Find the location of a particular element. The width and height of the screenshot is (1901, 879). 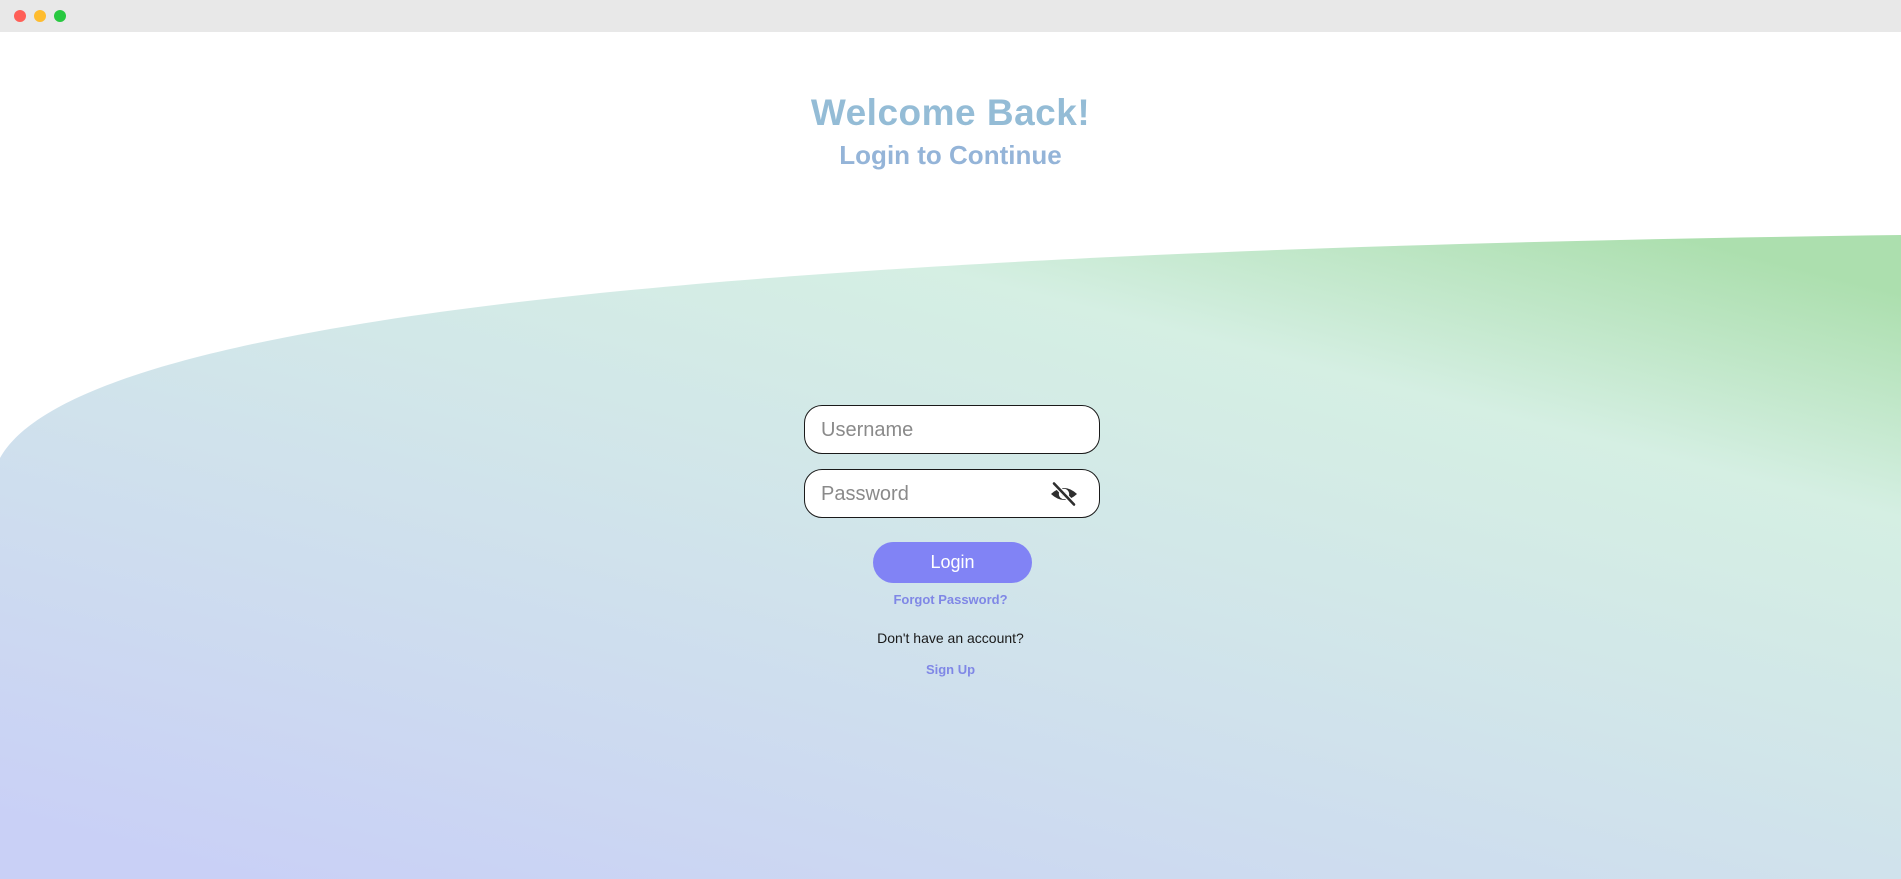

password-field is located at coordinates (952, 494).